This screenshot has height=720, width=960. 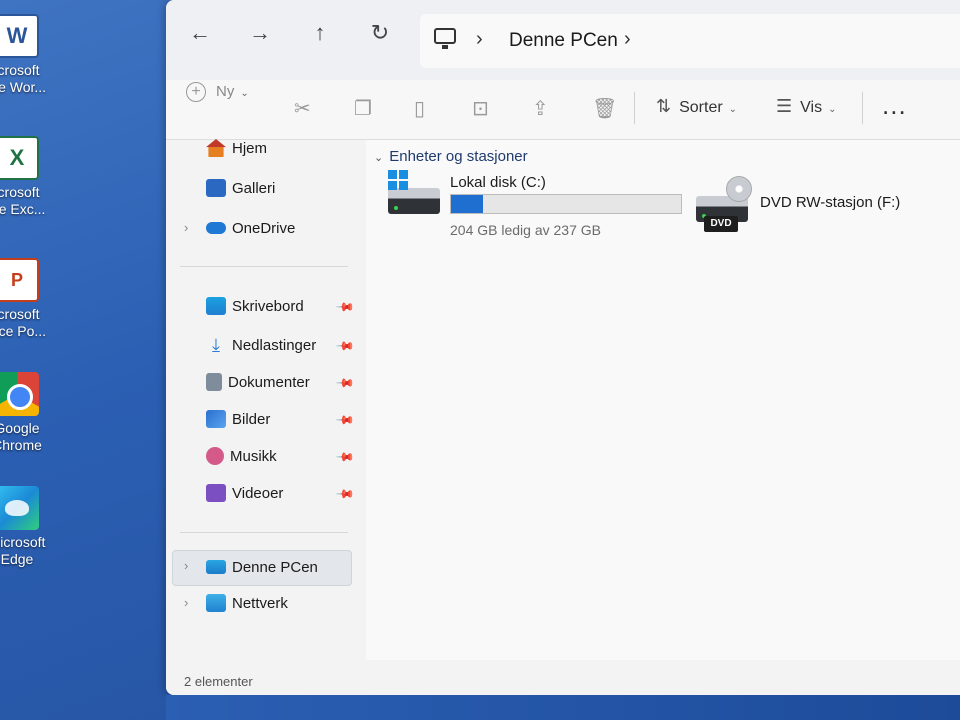 I want to click on sidebar-item-label: Denne PCen, so click(x=275, y=567).